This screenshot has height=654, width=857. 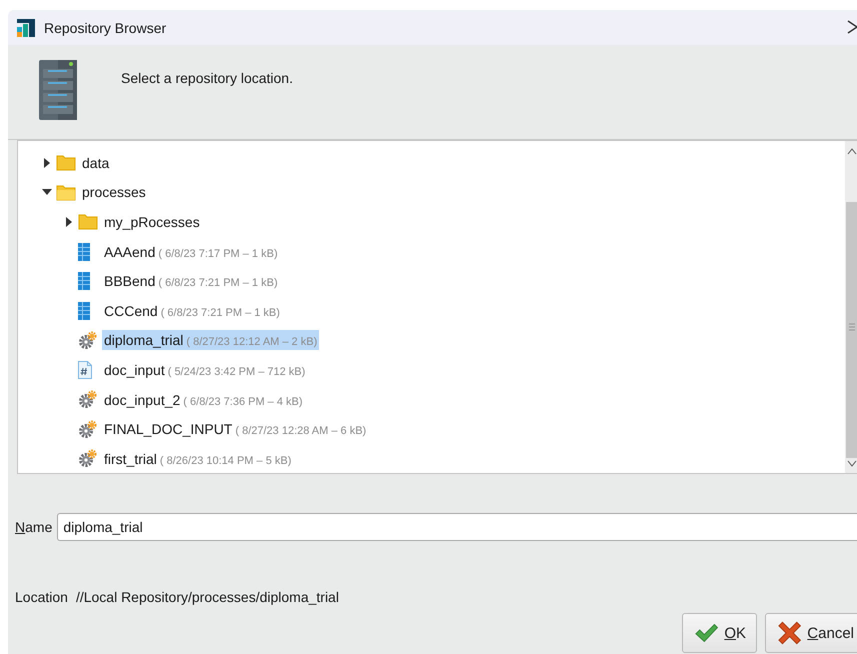 What do you see at coordinates (851, 307) in the screenshot?
I see `scrollbar` at bounding box center [851, 307].